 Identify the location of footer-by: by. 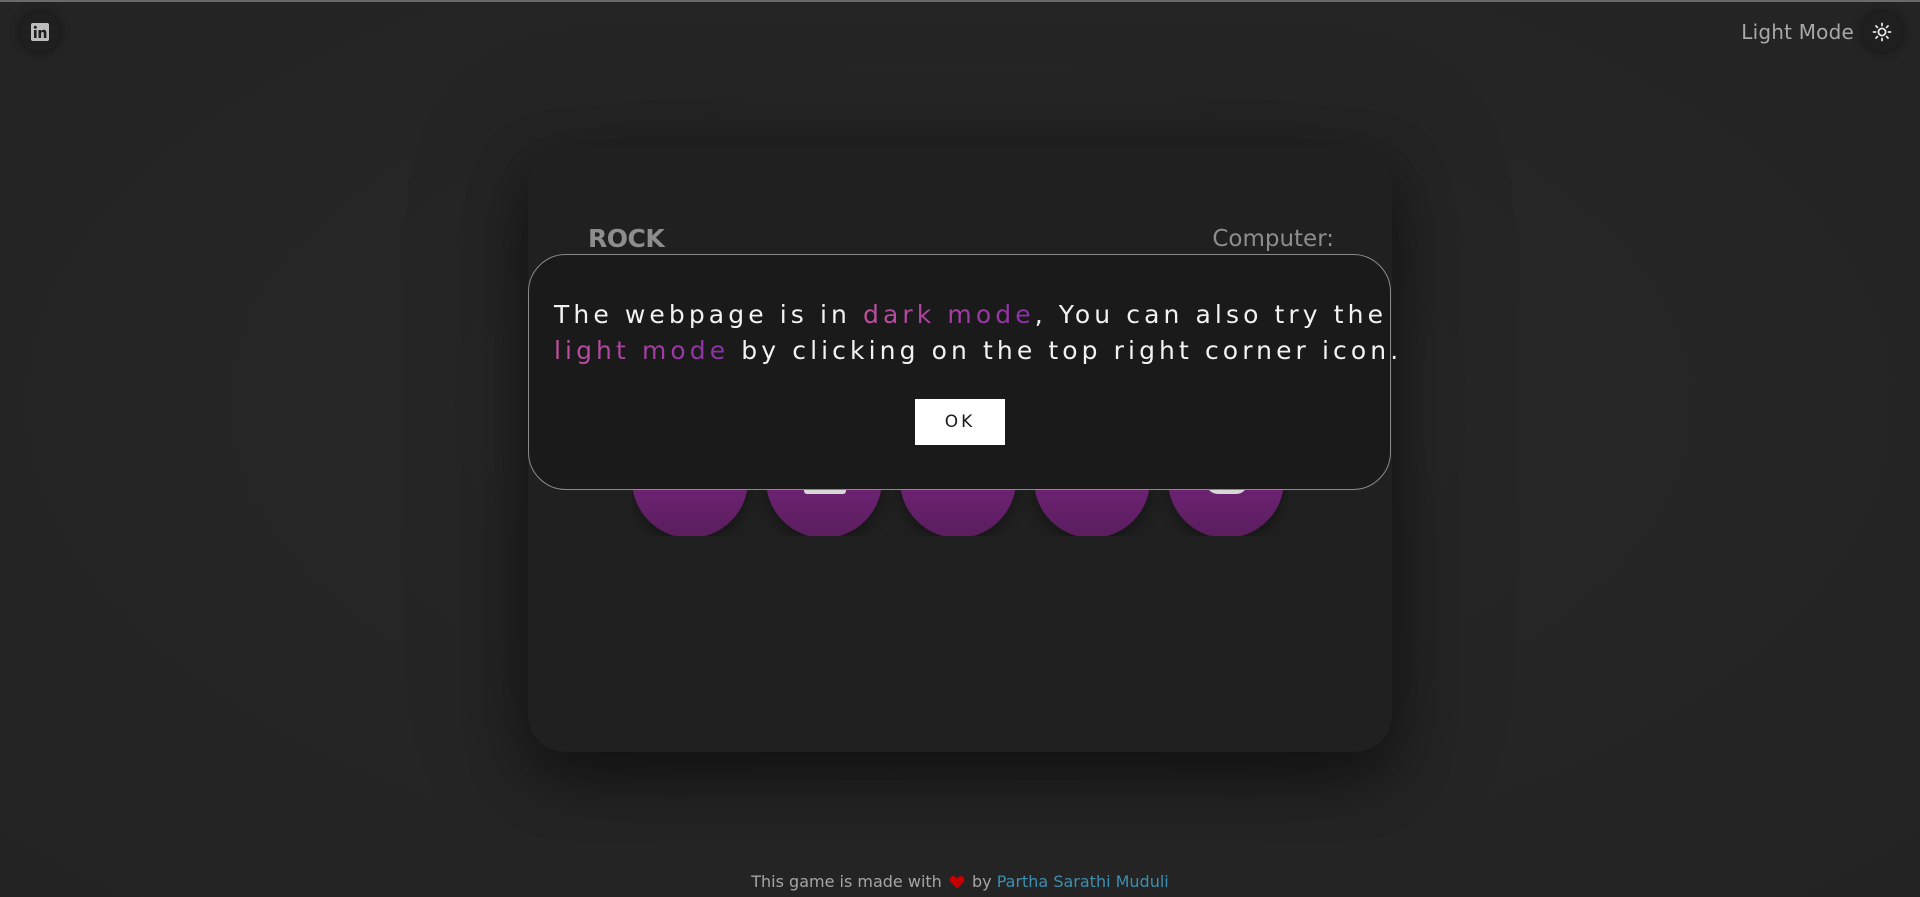
(981, 881).